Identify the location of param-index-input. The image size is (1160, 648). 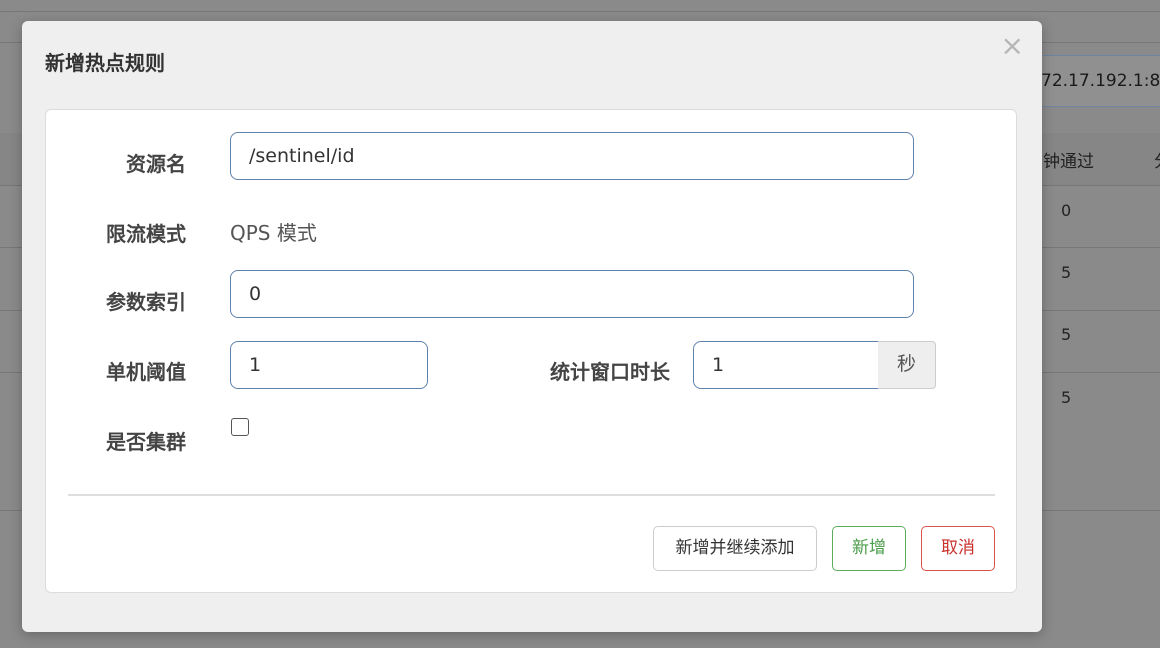
(572, 294).